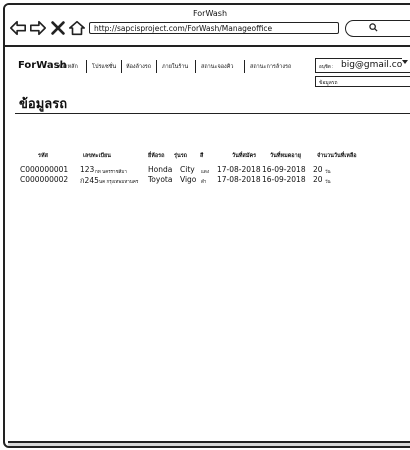  I want to click on window-title: ForWash, so click(210, 13).